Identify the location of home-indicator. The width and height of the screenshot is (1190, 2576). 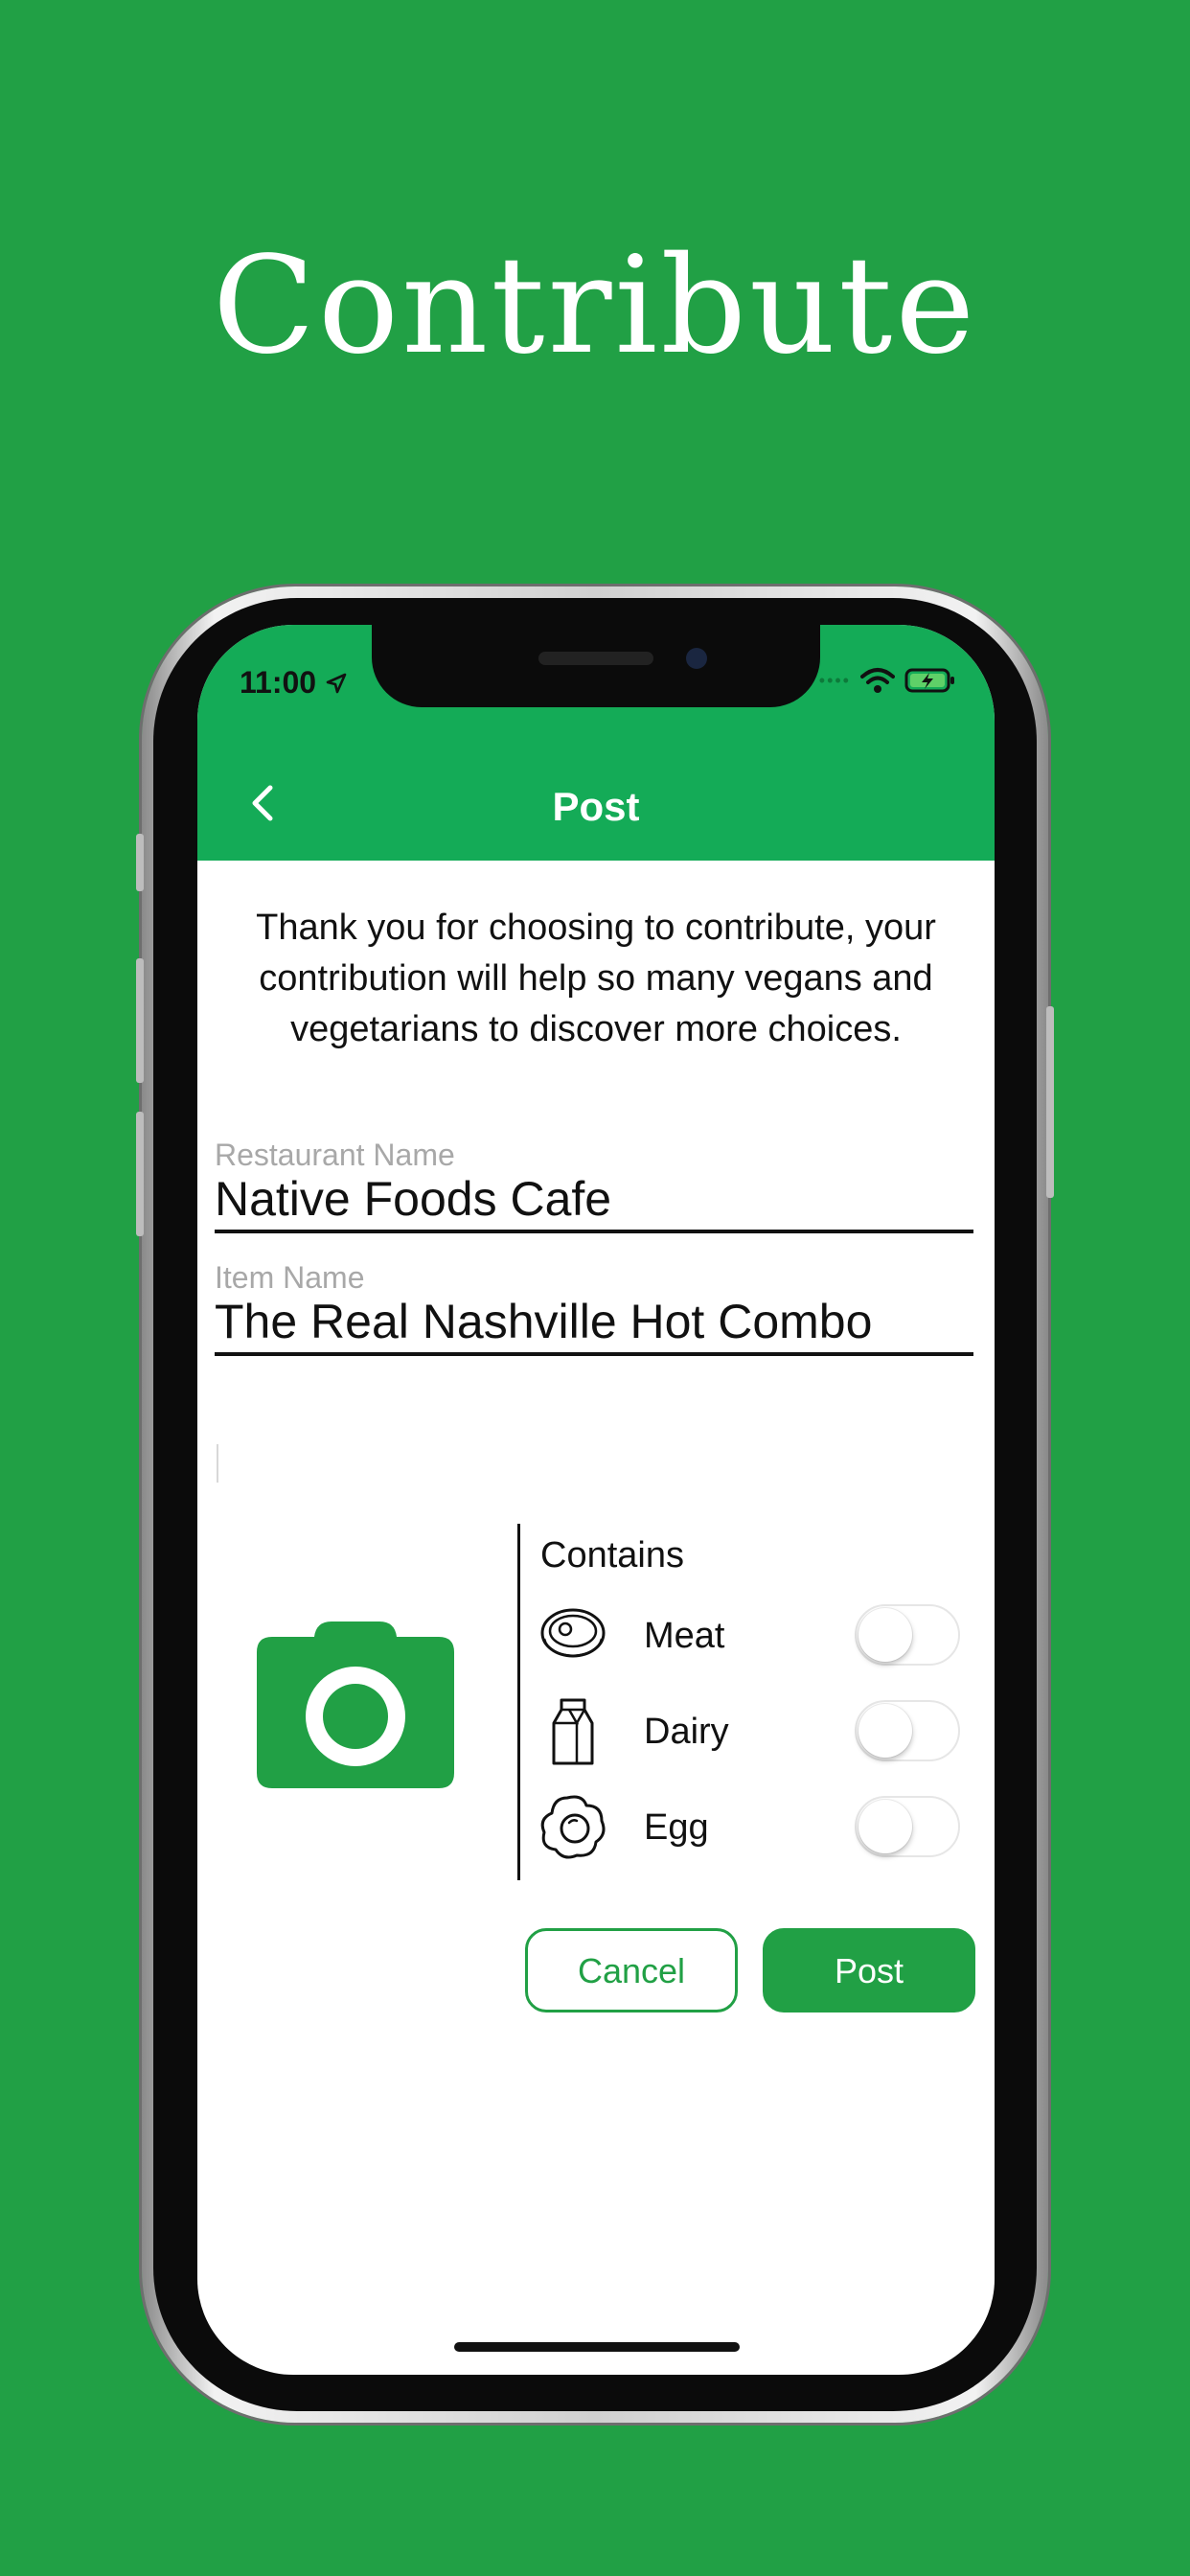
(597, 2347).